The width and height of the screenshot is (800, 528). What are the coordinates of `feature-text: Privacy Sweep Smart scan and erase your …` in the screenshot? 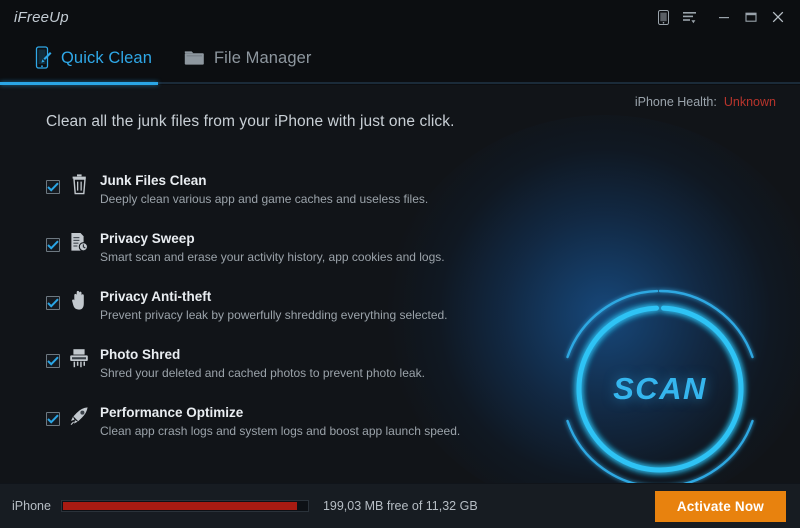 It's located at (286, 248).